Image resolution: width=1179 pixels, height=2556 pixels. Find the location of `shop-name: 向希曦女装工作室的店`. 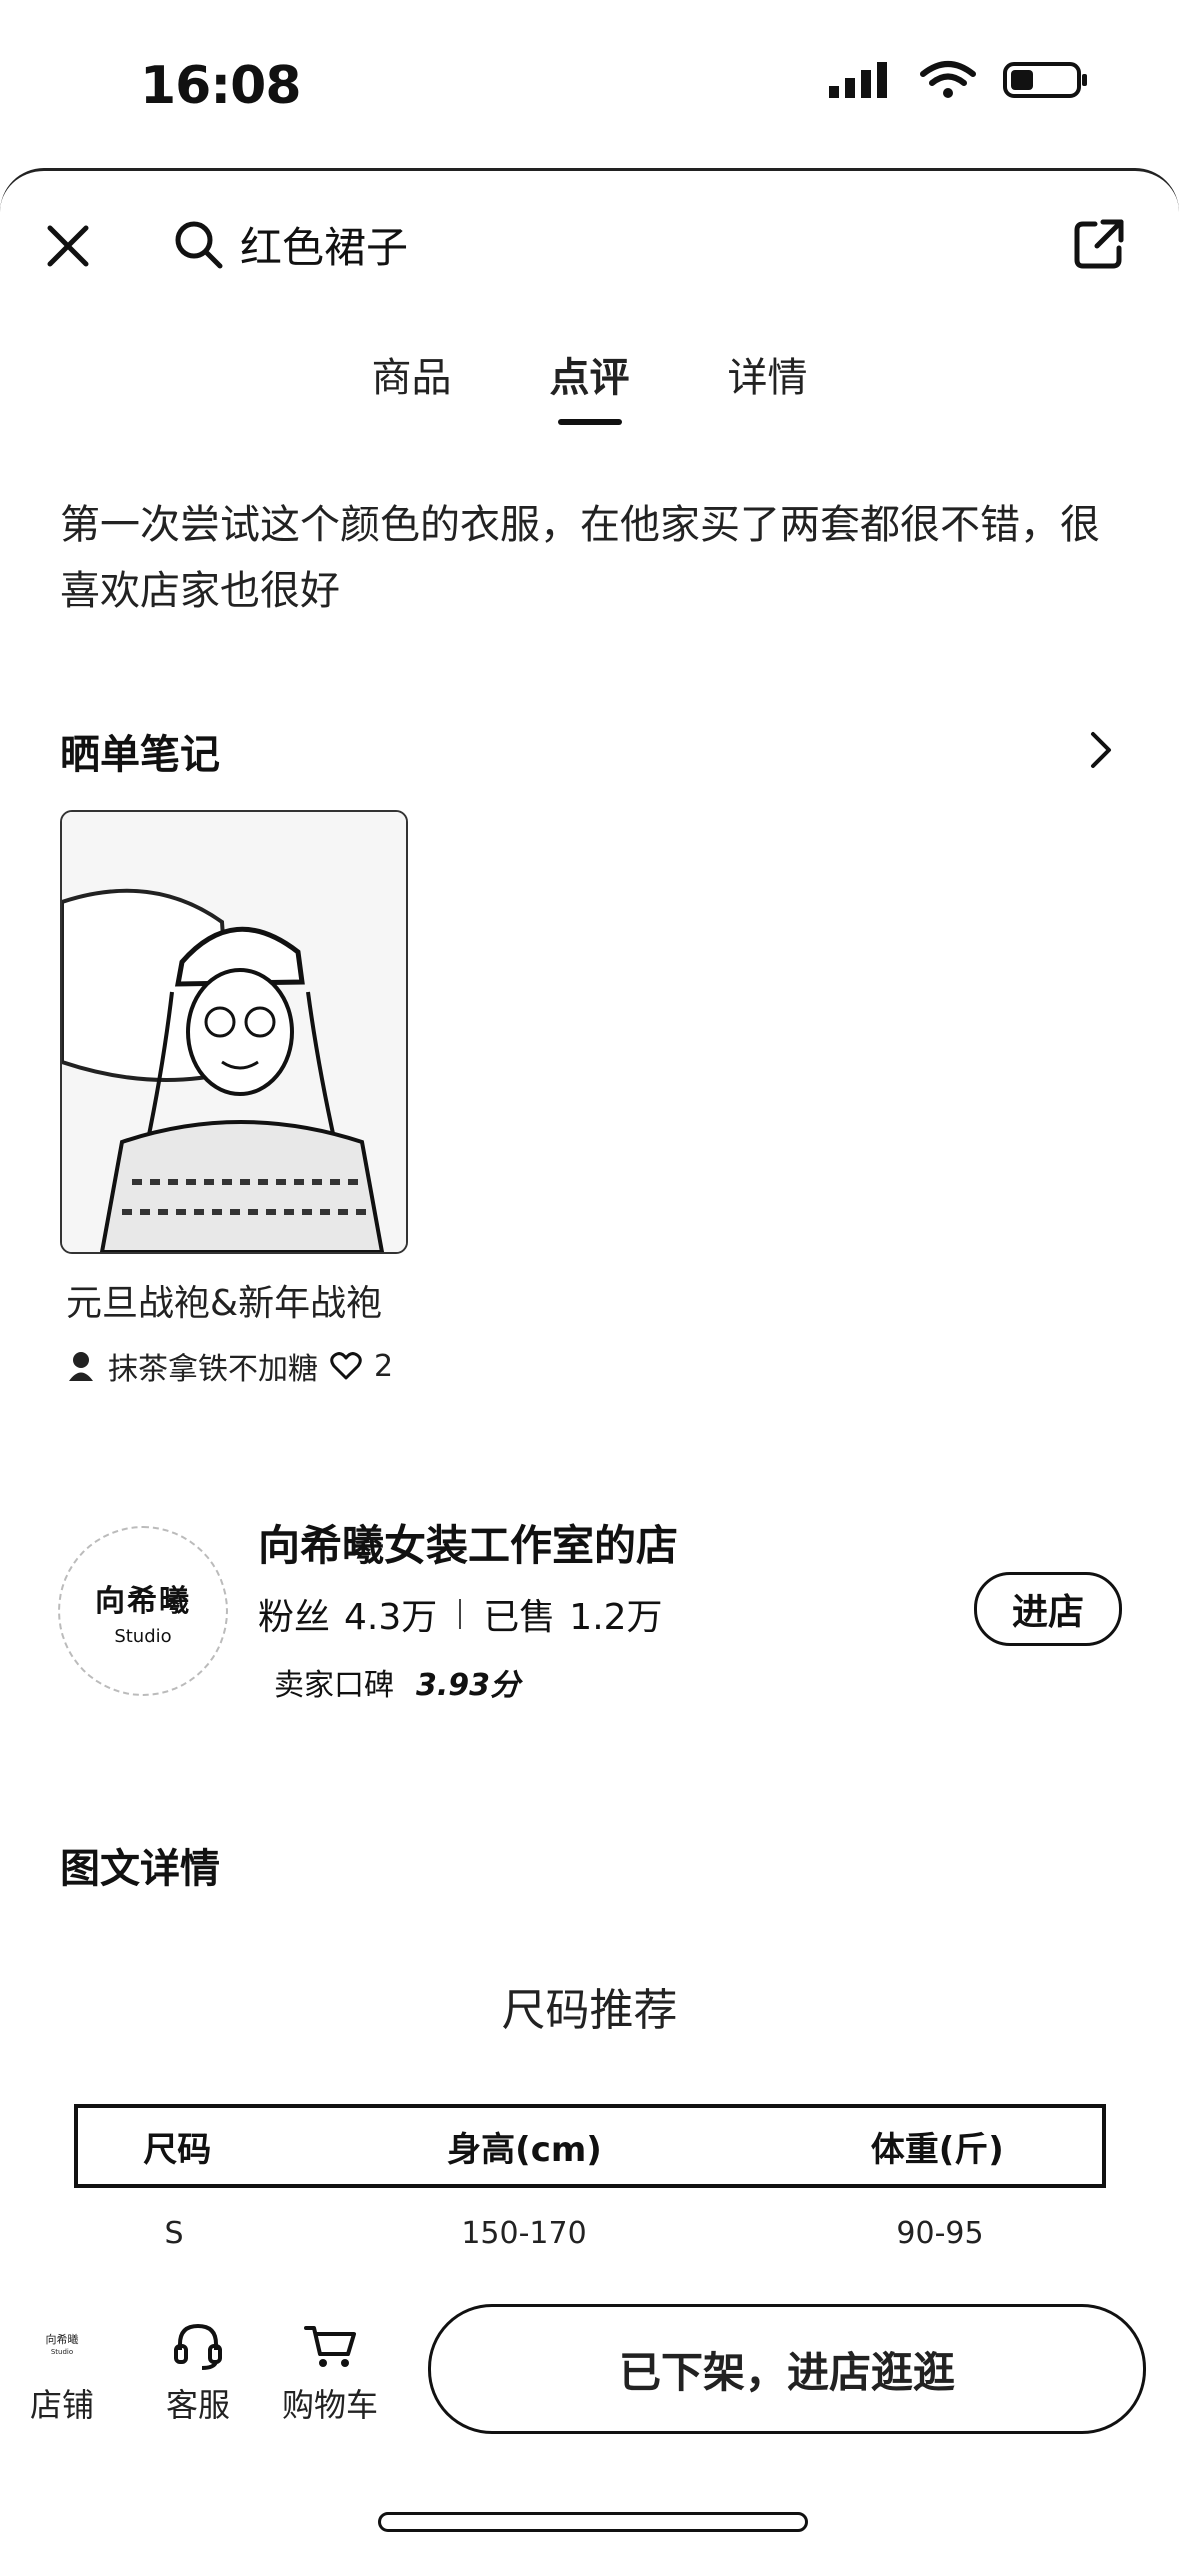

shop-name: 向希曦女装工作室的店 is located at coordinates (468, 1542).